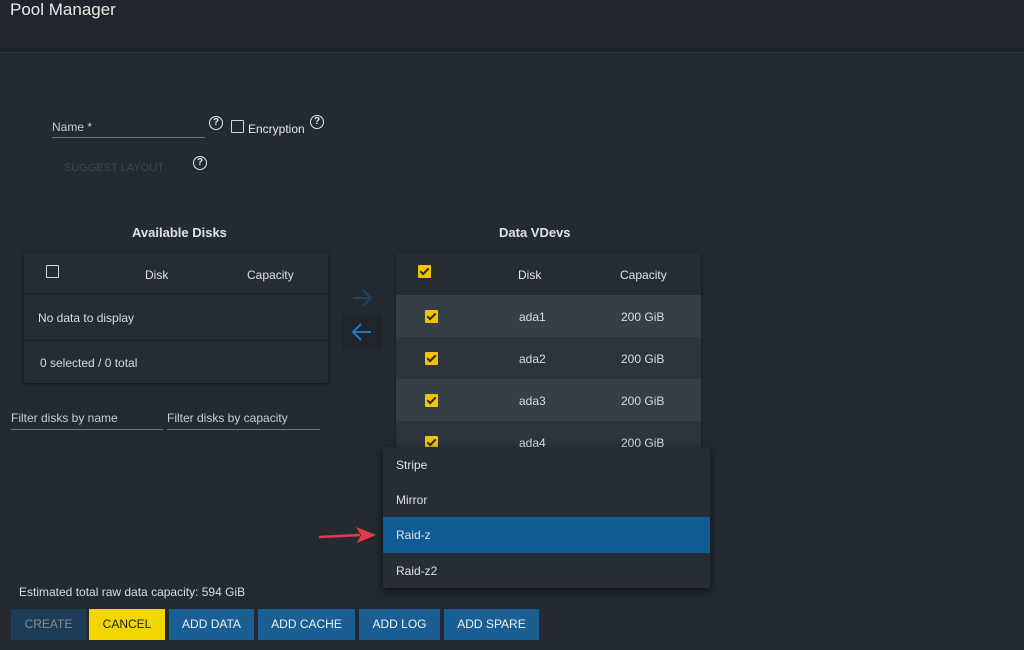  Describe the element at coordinates (532, 317) in the screenshot. I see `disk-name: ada1` at that location.